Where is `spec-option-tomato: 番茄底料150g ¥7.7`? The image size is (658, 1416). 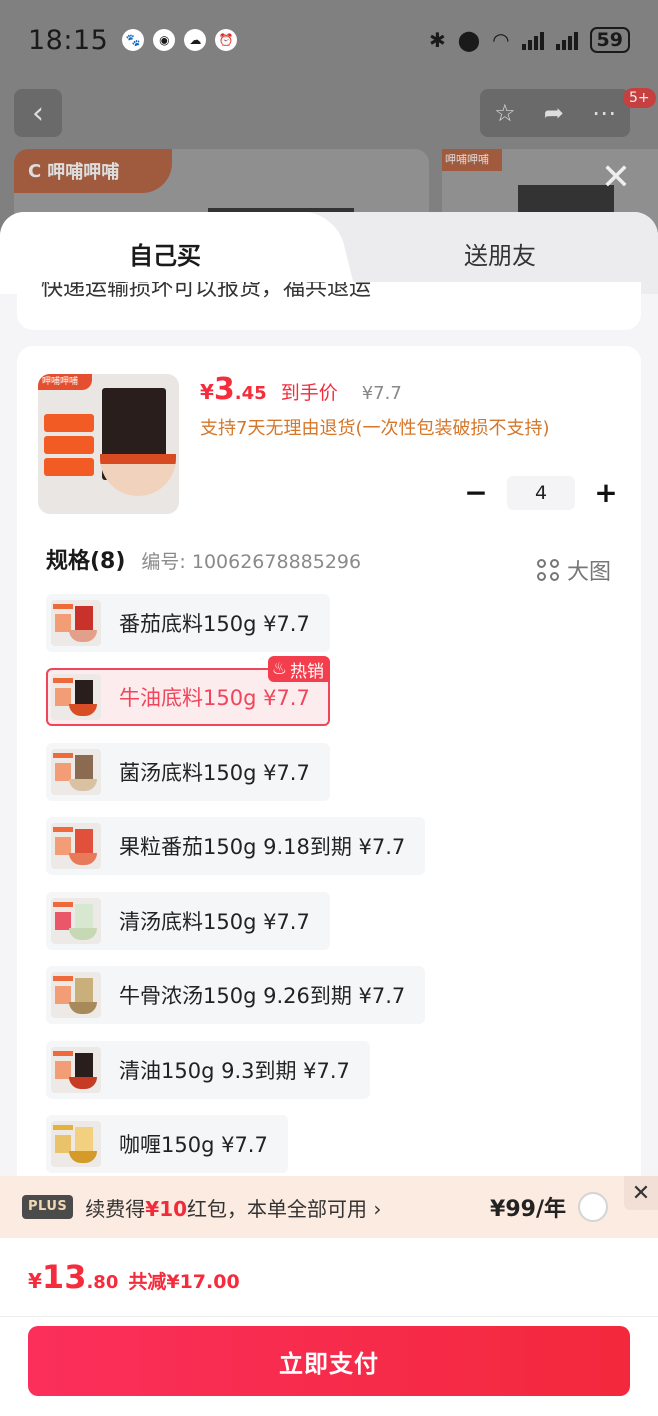 spec-option-tomato: 番茄底料150g ¥7.7 is located at coordinates (188, 623).